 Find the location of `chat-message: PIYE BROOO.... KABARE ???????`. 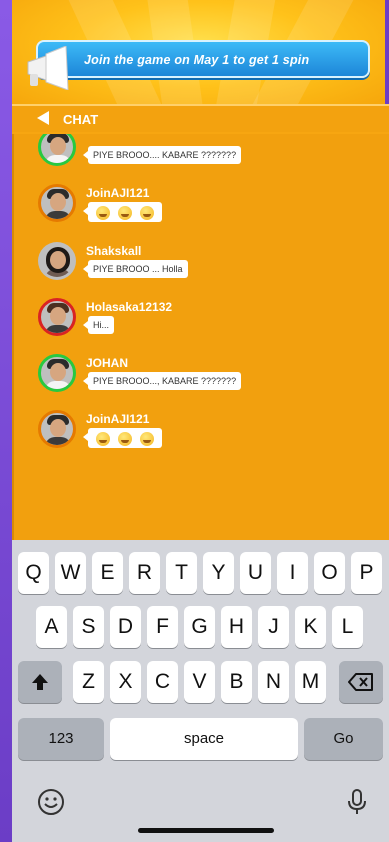

chat-message: PIYE BROOO.... KABARE ??????? is located at coordinates (206, 156).